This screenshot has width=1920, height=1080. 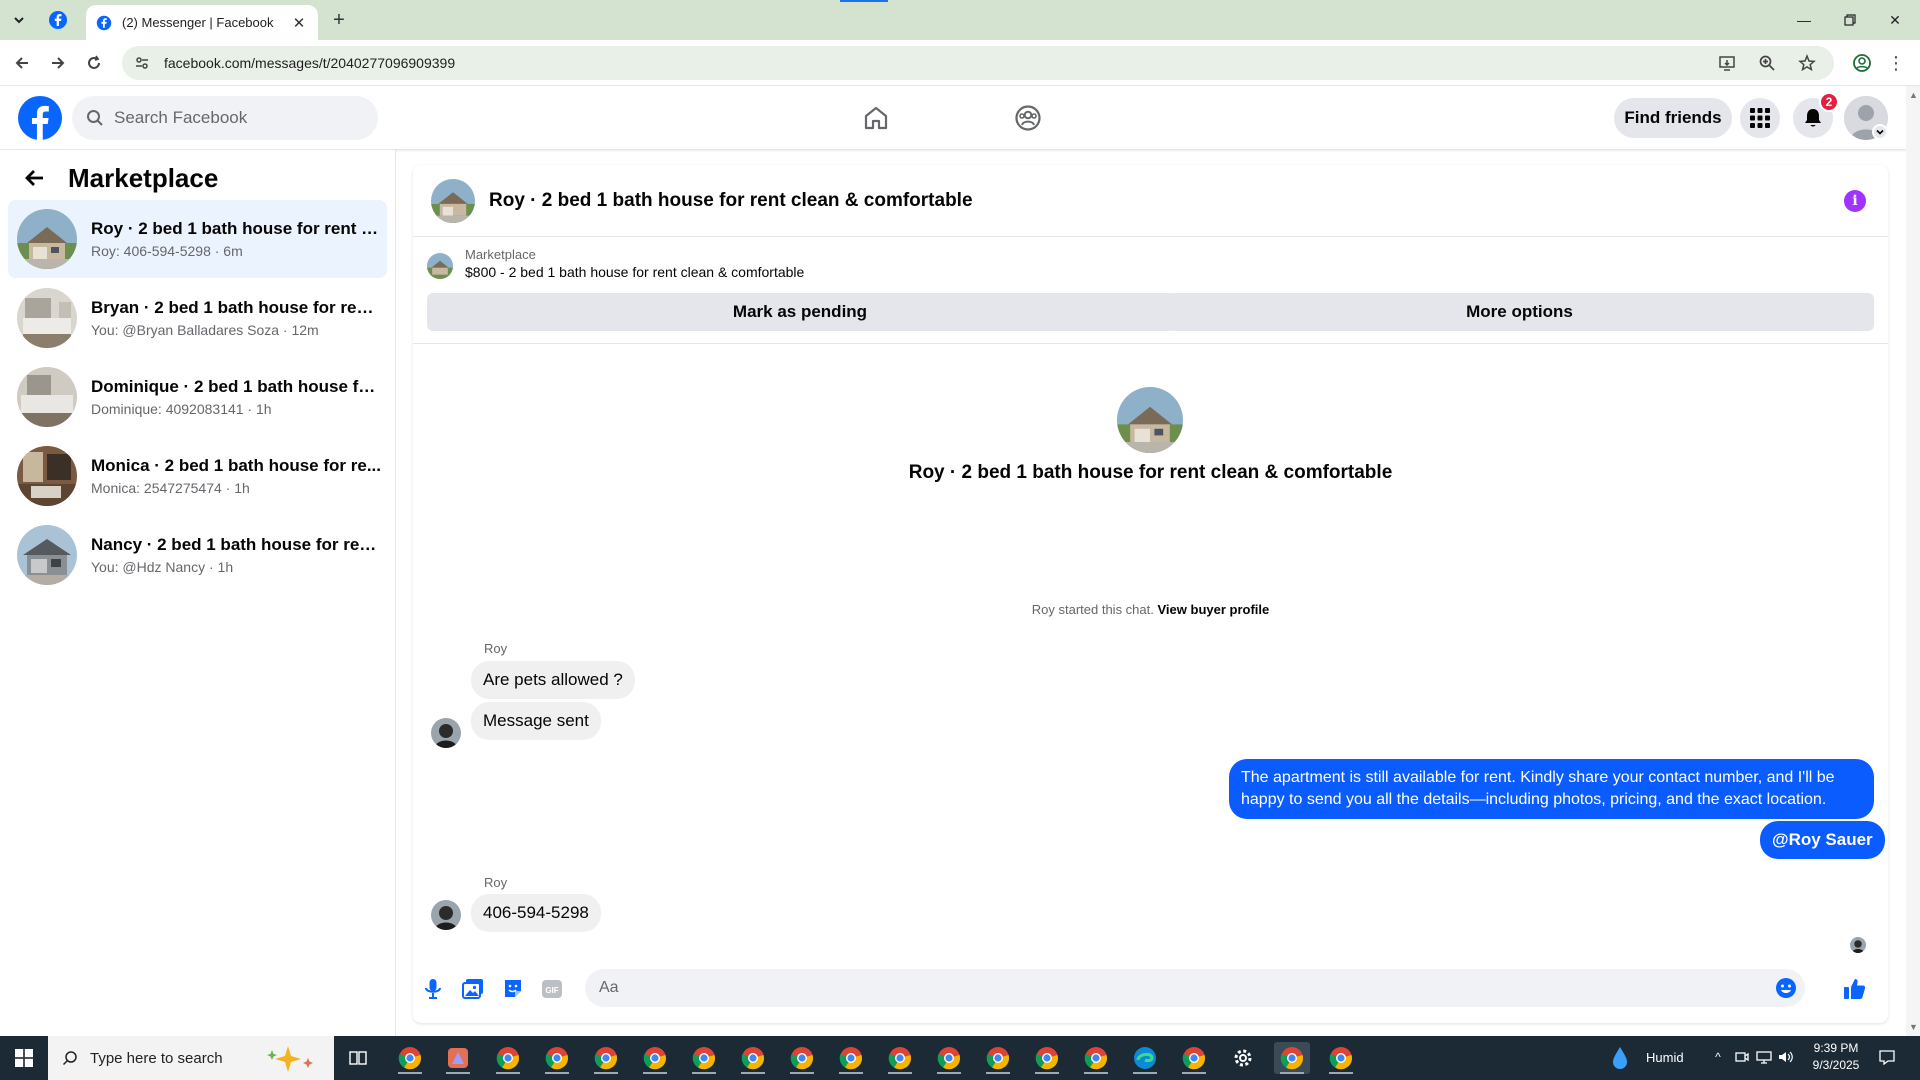 What do you see at coordinates (167, 251) in the screenshot?
I see `conversation-preview: Roy: 406-594-5298 · 6m` at bounding box center [167, 251].